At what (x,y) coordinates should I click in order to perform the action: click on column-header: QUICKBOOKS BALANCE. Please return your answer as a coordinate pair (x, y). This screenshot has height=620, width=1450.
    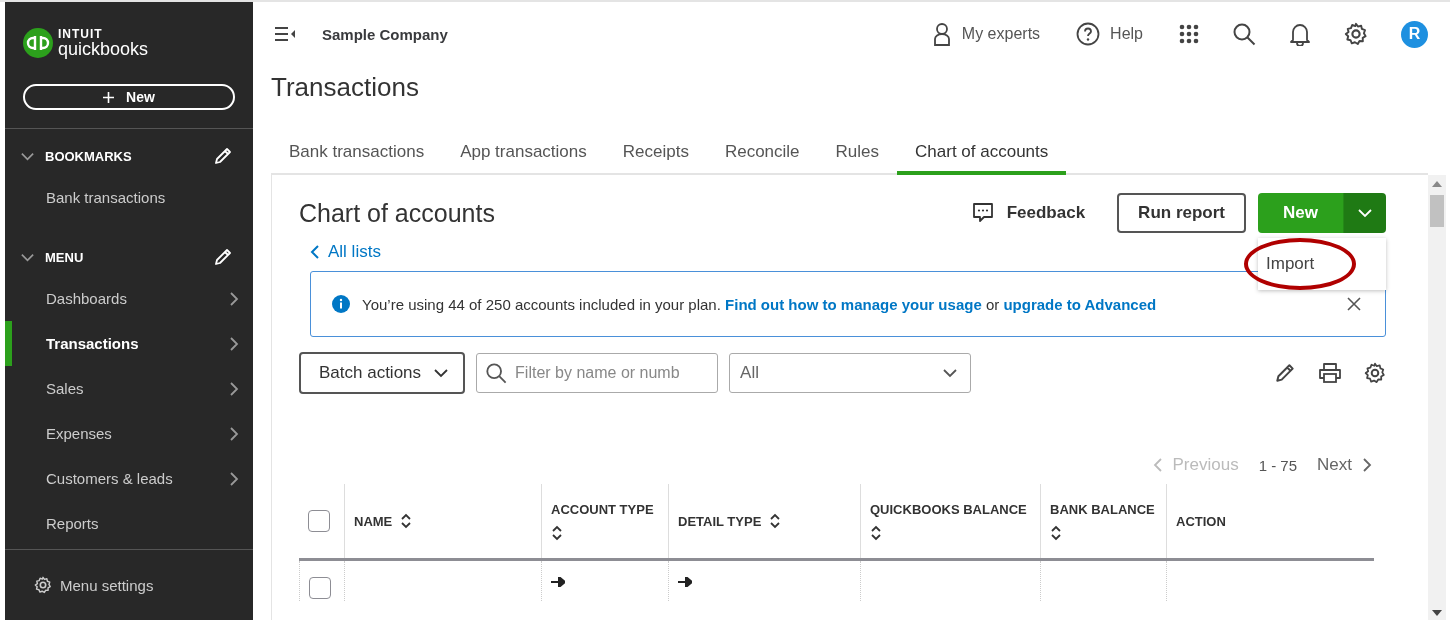
    Looking at the image, I should click on (948, 521).